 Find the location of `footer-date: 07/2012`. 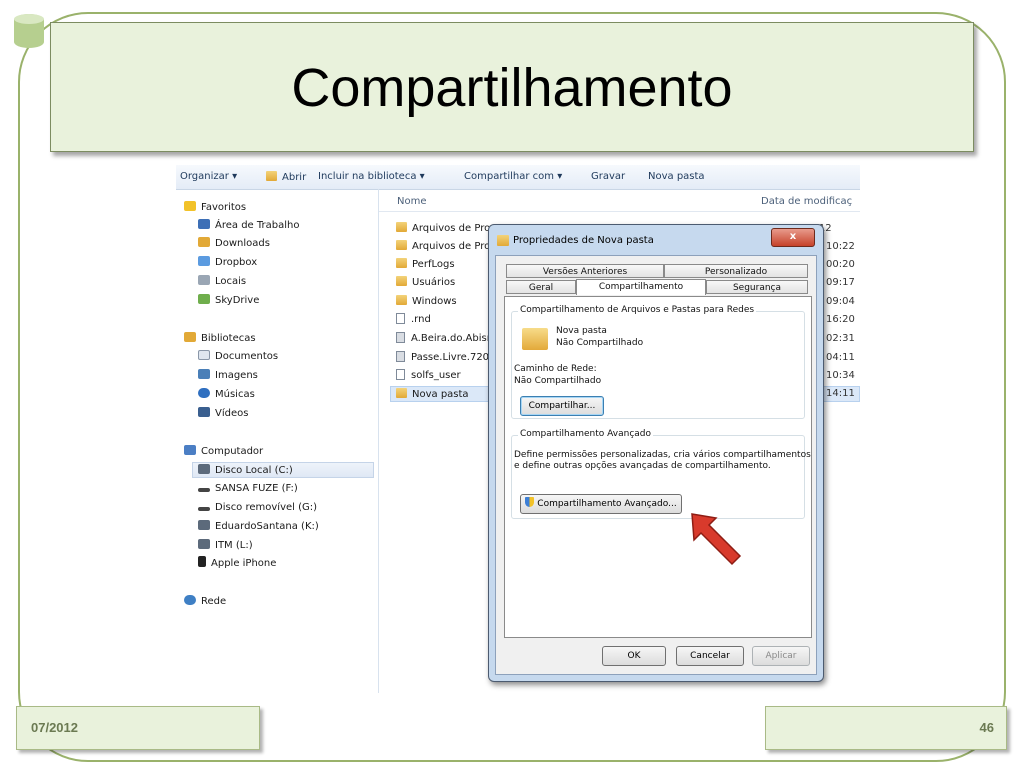

footer-date: 07/2012 is located at coordinates (54, 727).